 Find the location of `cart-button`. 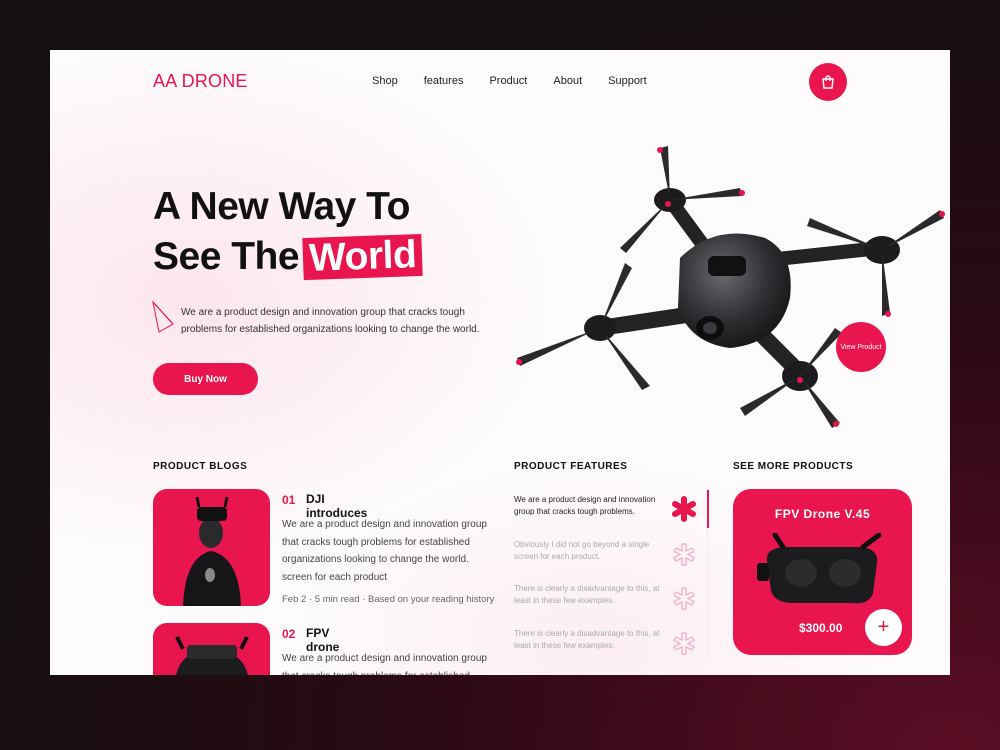

cart-button is located at coordinates (828, 82).